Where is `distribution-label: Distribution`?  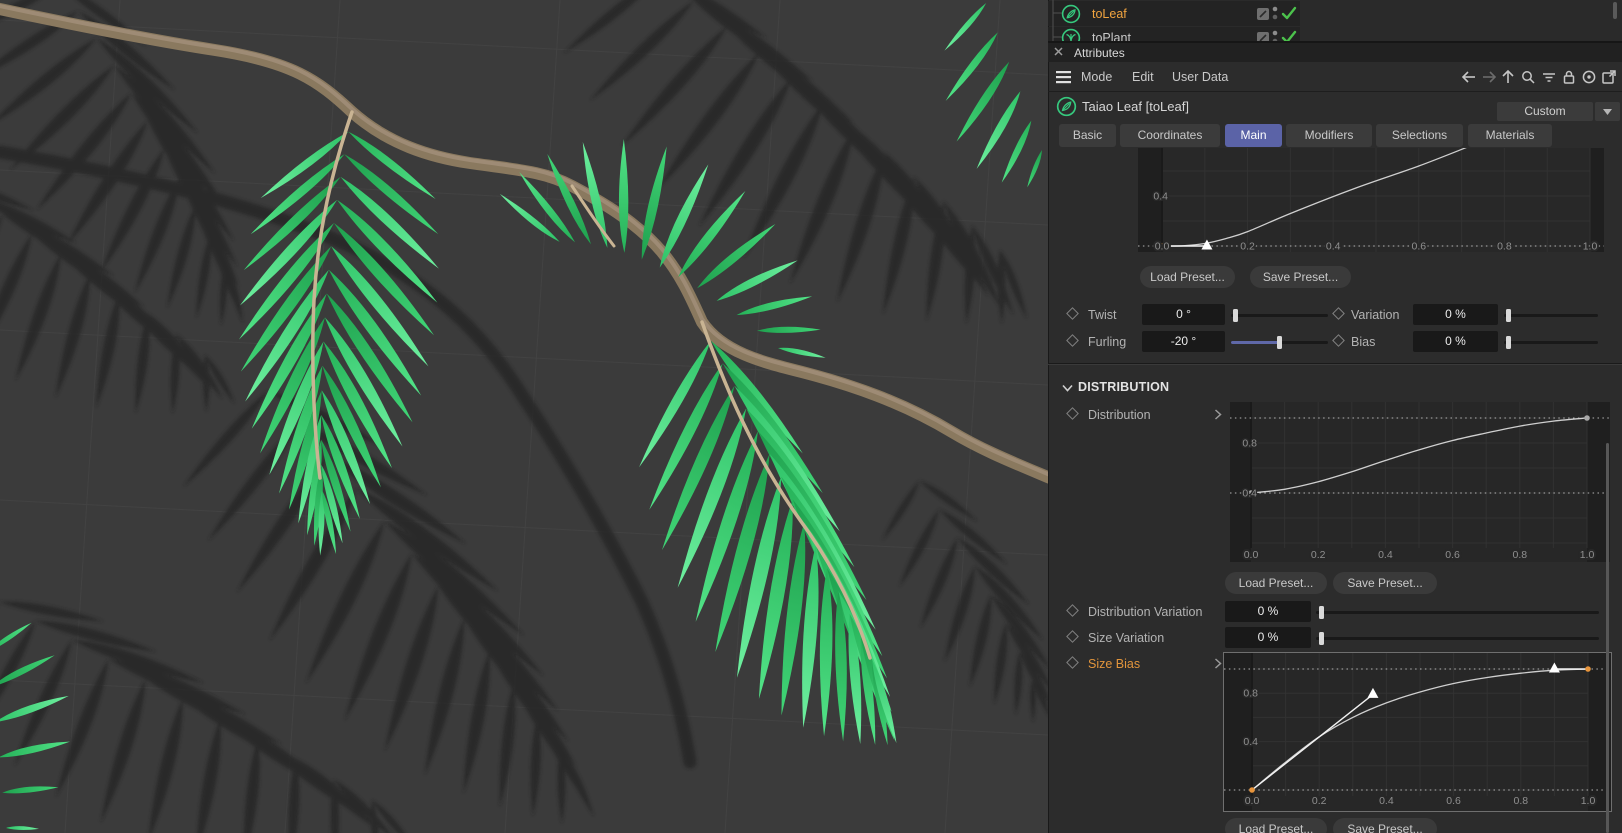 distribution-label: Distribution is located at coordinates (1119, 415).